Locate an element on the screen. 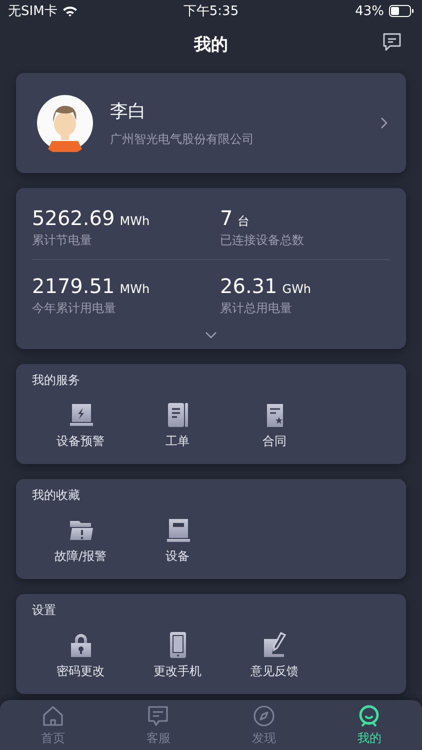 This screenshot has width=422, height=750. compass-icon is located at coordinates (264, 716).